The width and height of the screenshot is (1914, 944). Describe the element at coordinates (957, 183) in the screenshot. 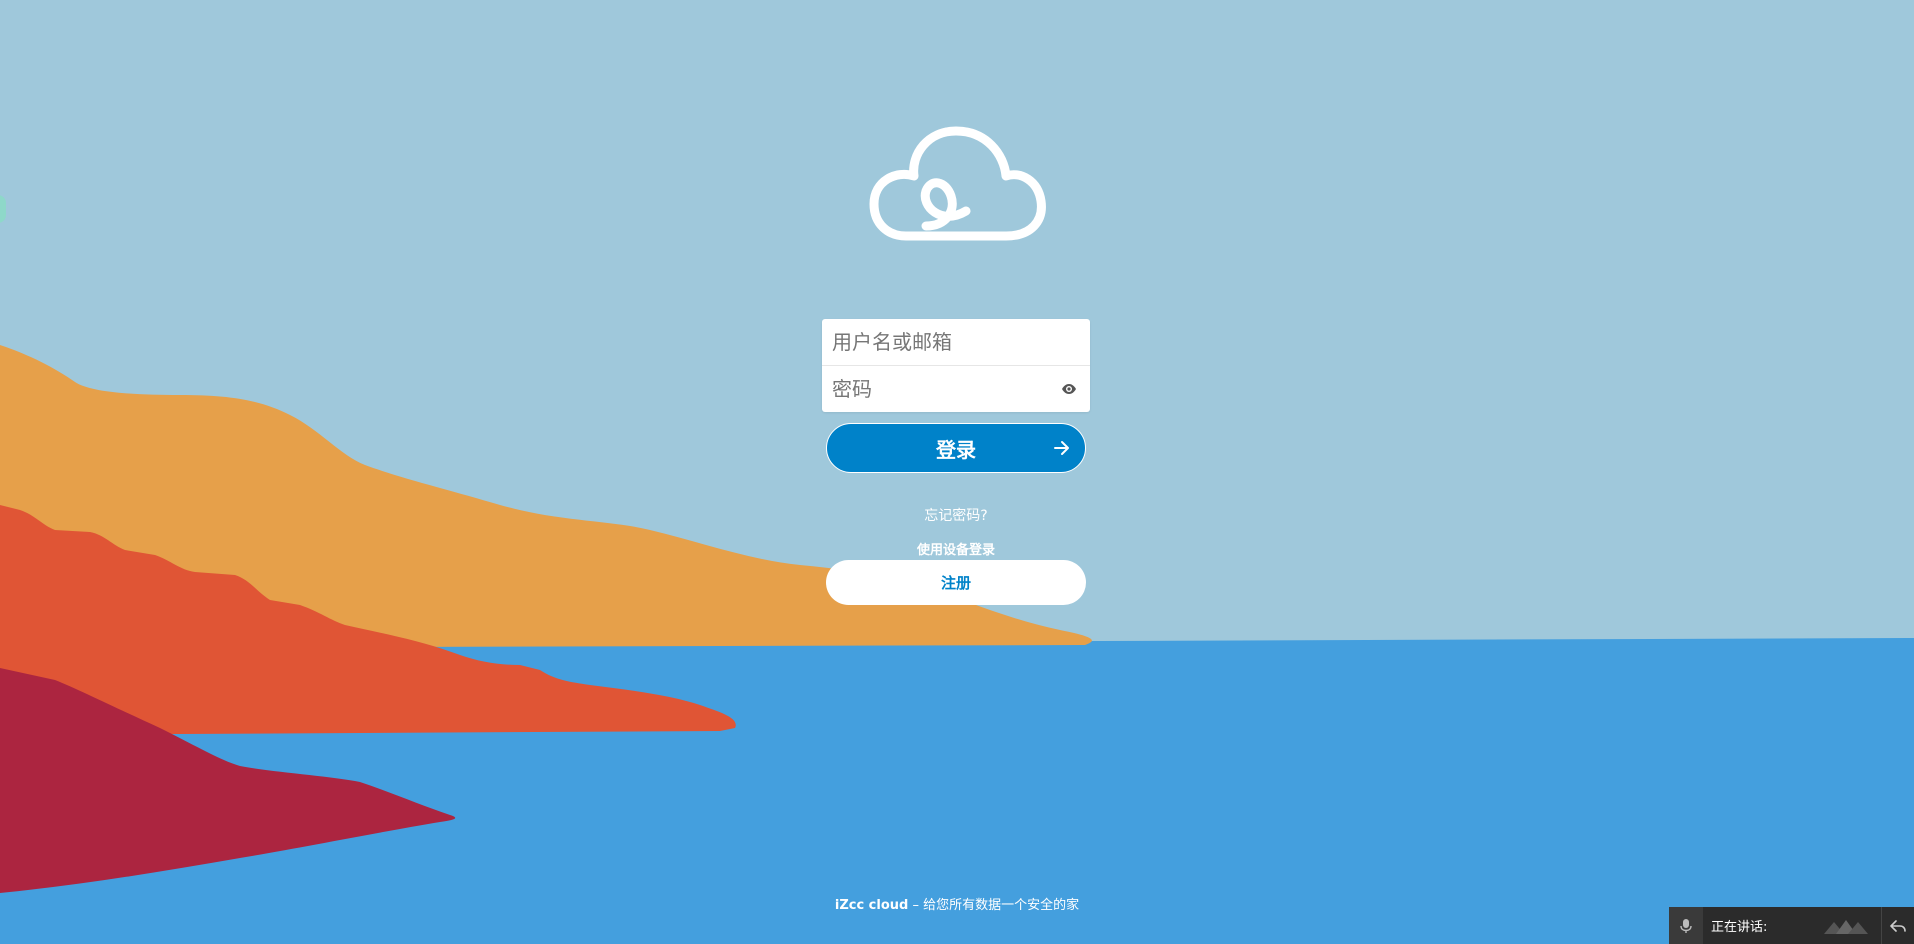

I see `cloud-icon` at that location.